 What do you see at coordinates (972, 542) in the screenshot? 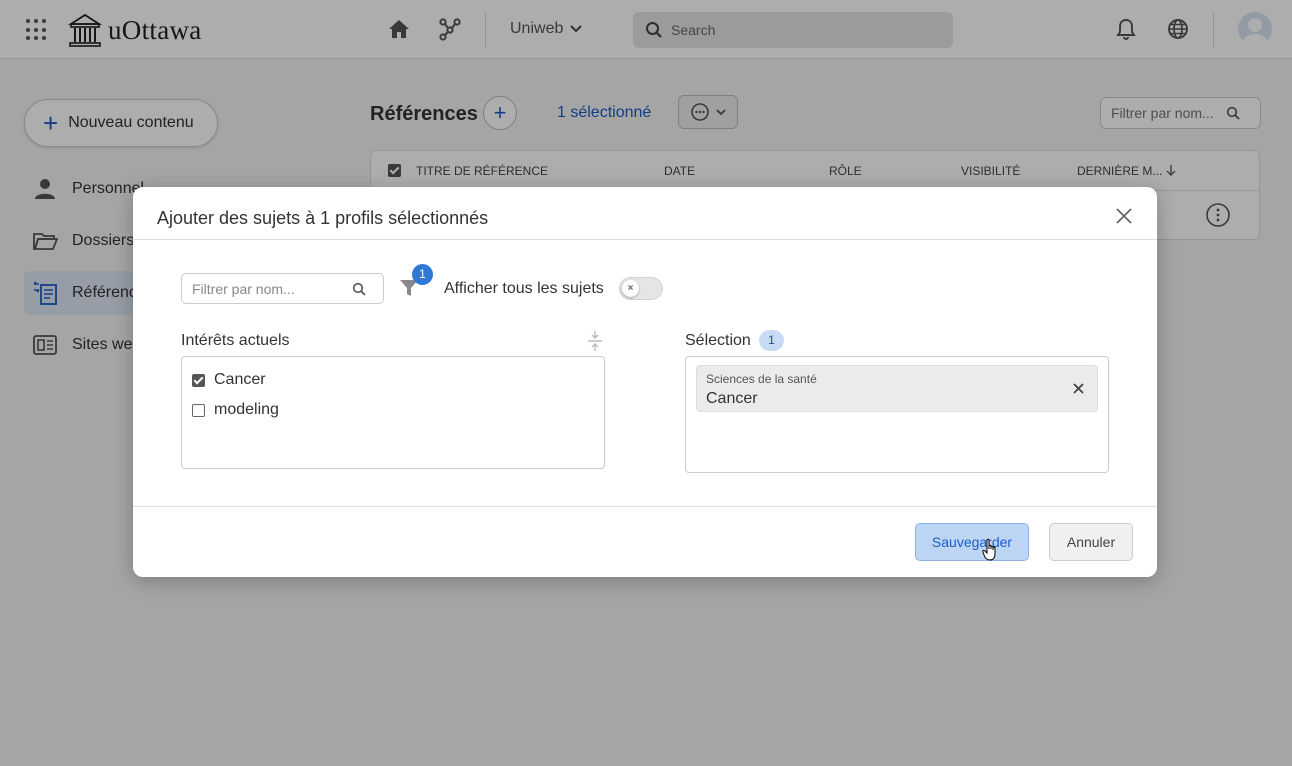
I see `save-button: Sauvegarder` at bounding box center [972, 542].